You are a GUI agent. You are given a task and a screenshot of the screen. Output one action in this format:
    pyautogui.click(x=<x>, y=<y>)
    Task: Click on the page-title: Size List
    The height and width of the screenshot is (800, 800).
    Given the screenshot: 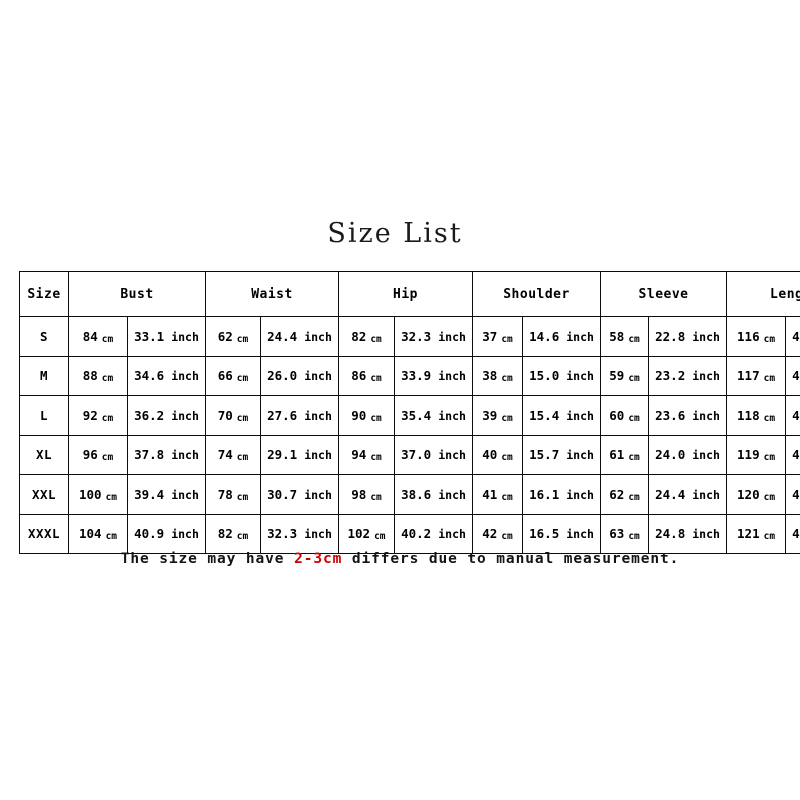 What is the action you would take?
    pyautogui.click(x=395, y=233)
    